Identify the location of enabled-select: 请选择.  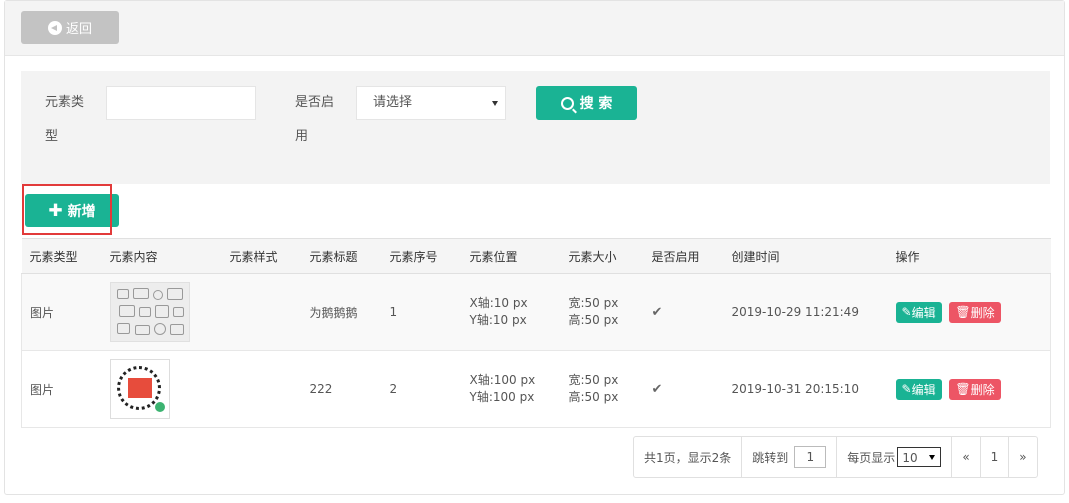
(431, 103).